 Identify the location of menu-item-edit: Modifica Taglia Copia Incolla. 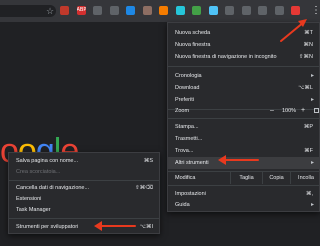
(243, 178).